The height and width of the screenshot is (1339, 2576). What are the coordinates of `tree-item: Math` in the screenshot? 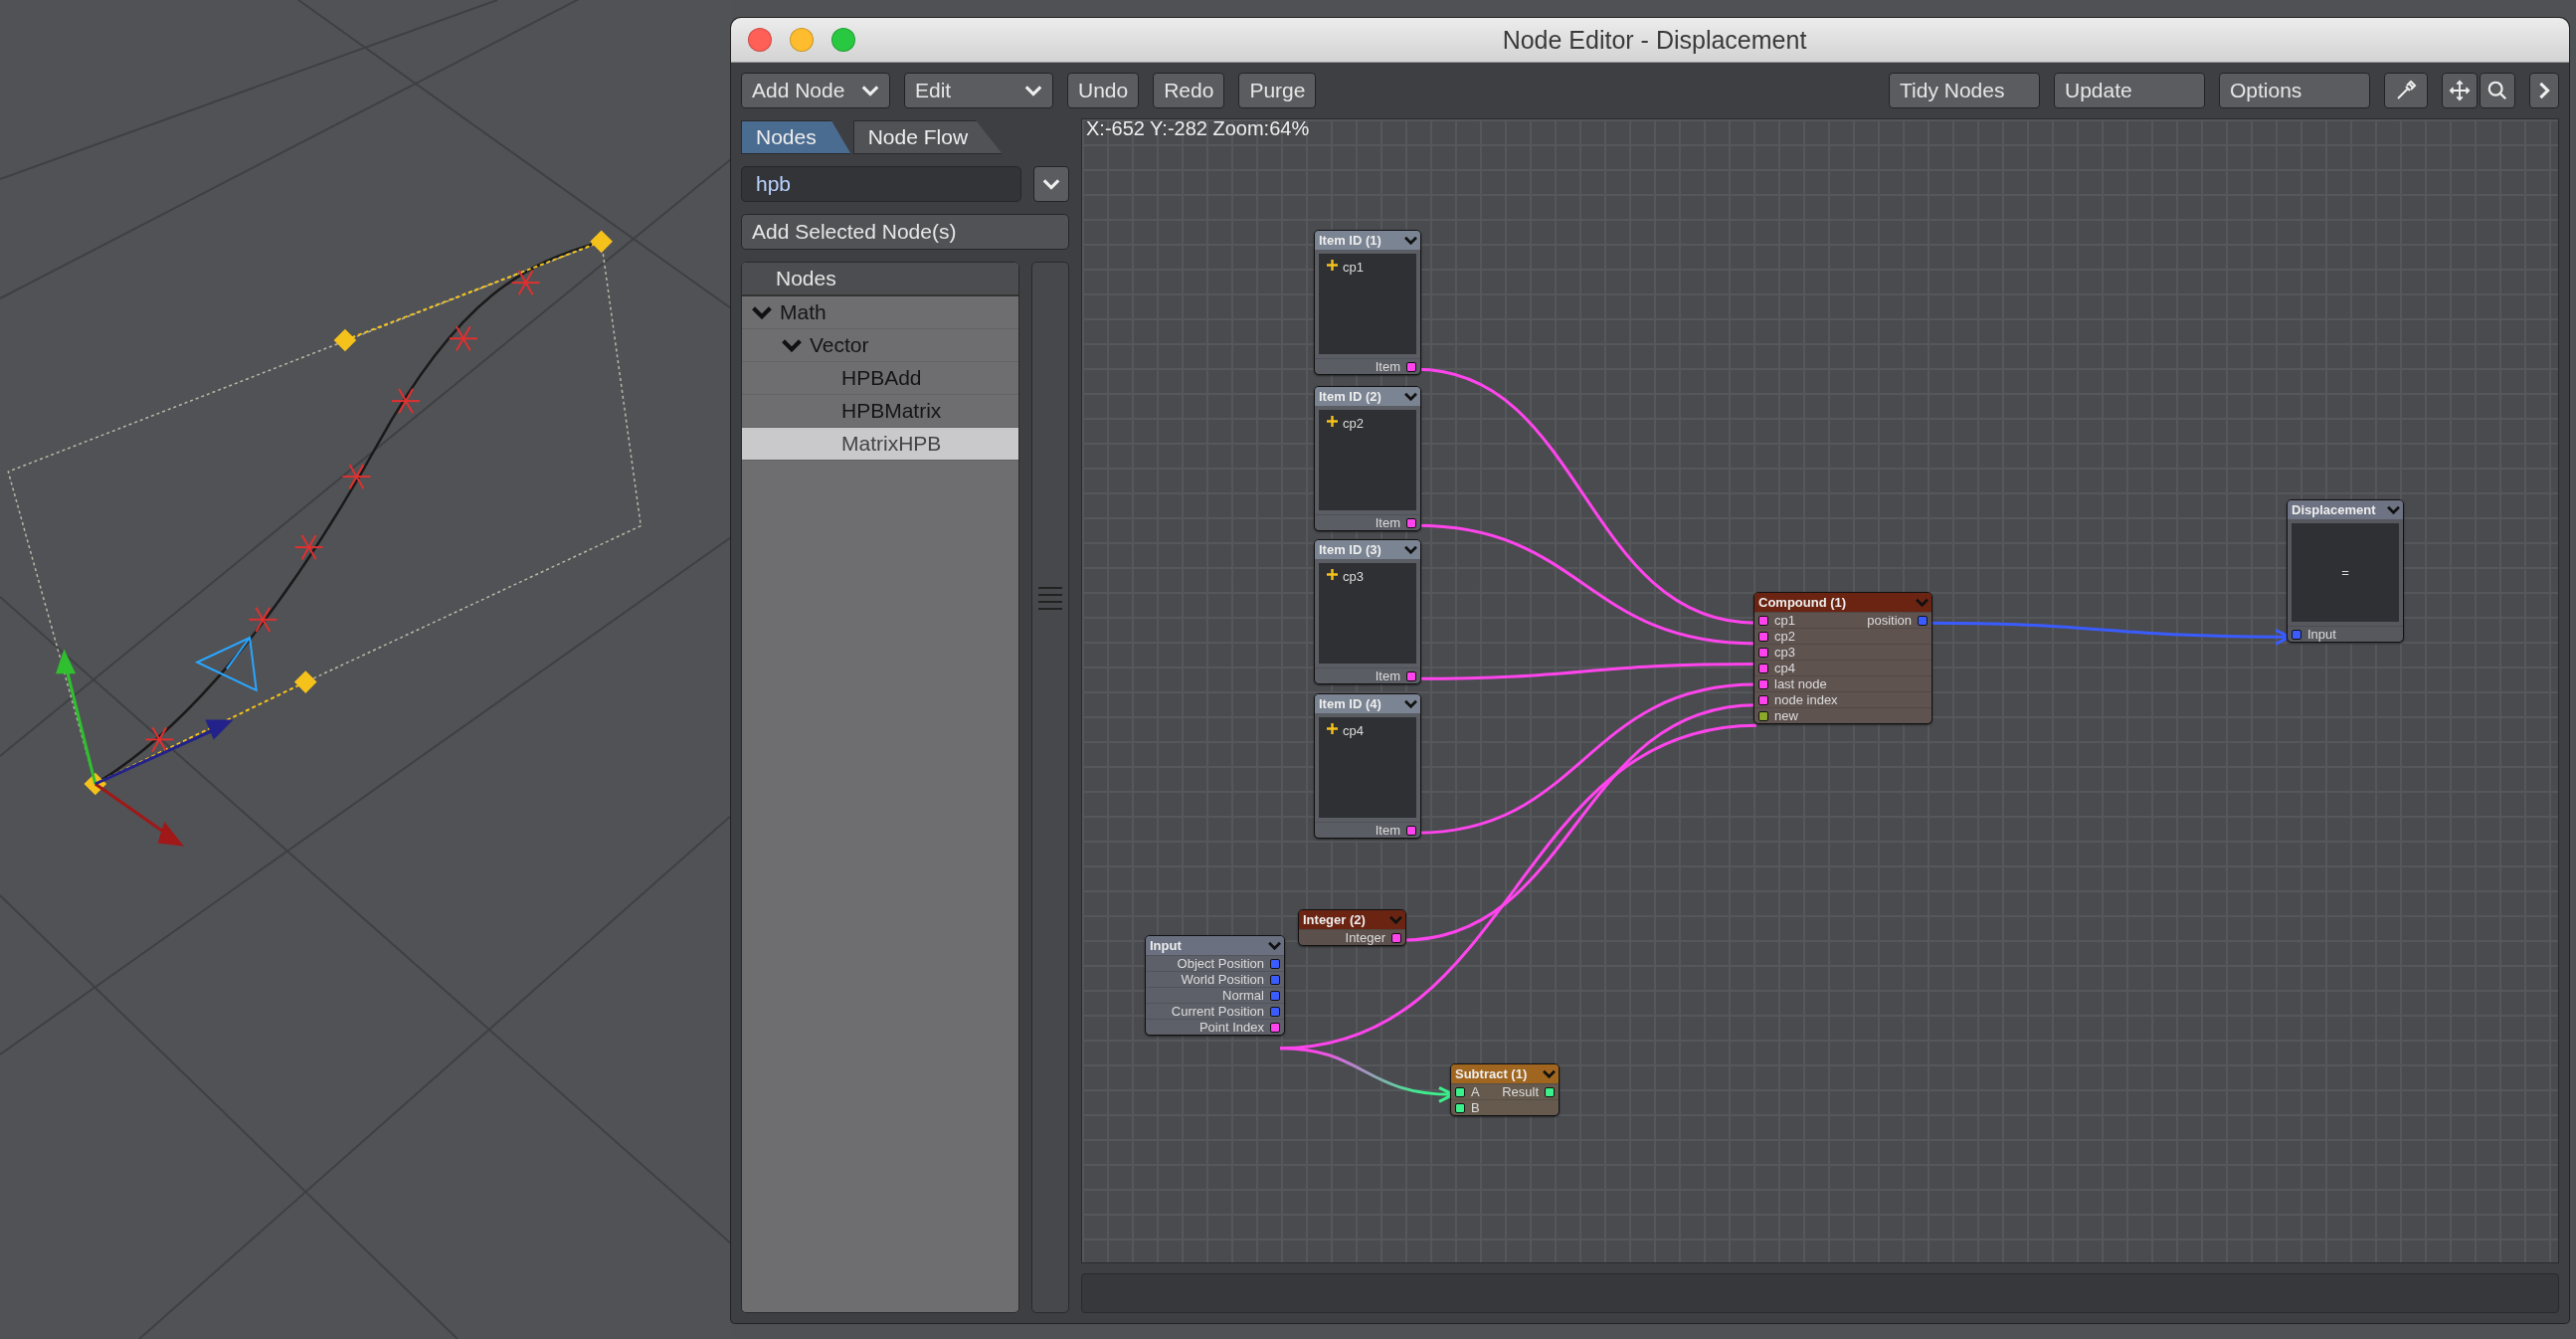 It's located at (880, 312).